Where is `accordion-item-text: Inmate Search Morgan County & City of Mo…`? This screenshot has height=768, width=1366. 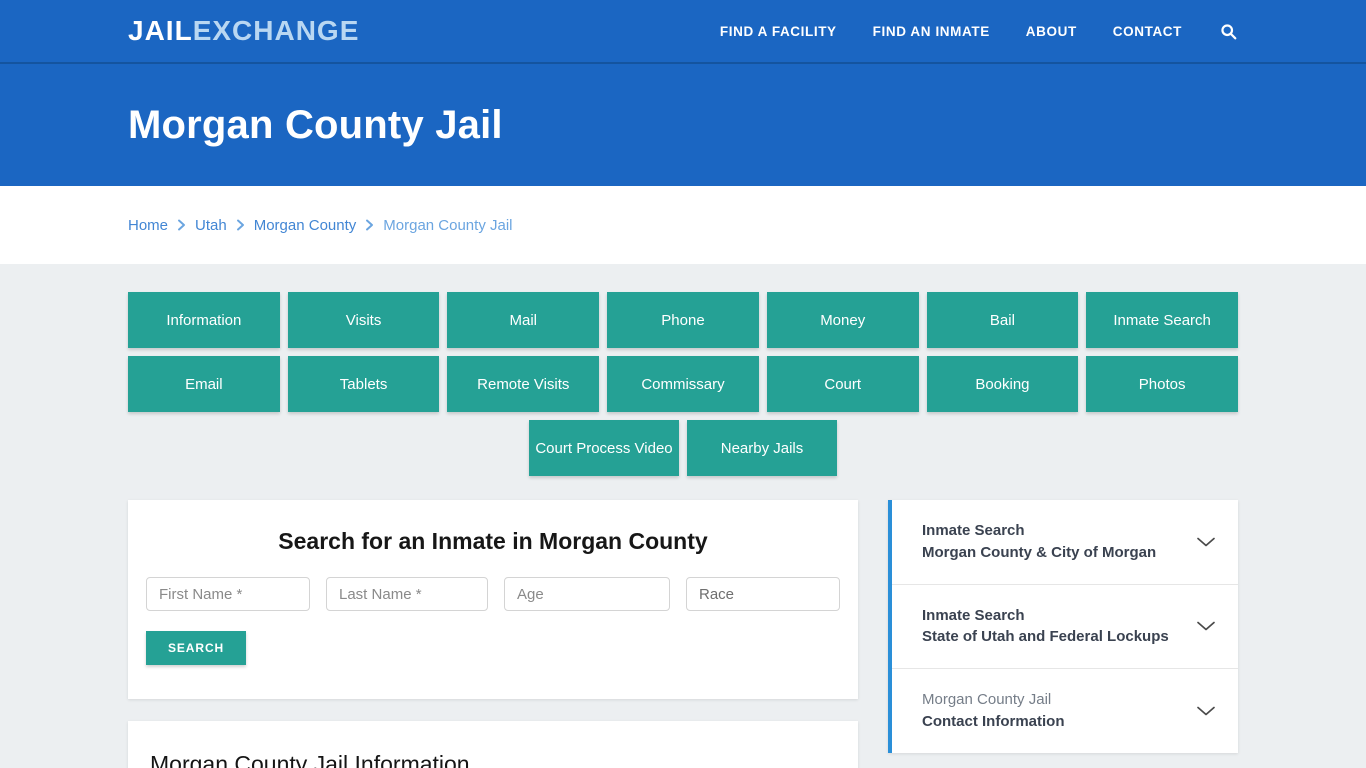 accordion-item-text: Inmate Search Morgan County & City of Mo… is located at coordinates (1039, 542).